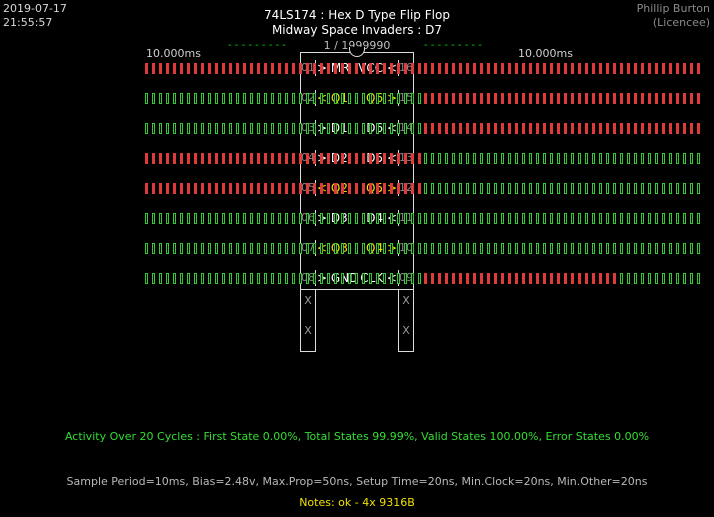  What do you see at coordinates (357, 15) in the screenshot?
I see `chip-title: 74LS174 : Hex D Type Flip Flop` at bounding box center [357, 15].